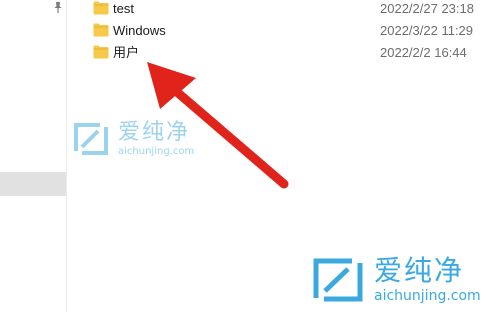 This screenshot has width=500, height=312. I want to click on file-name: Windows, so click(139, 30).